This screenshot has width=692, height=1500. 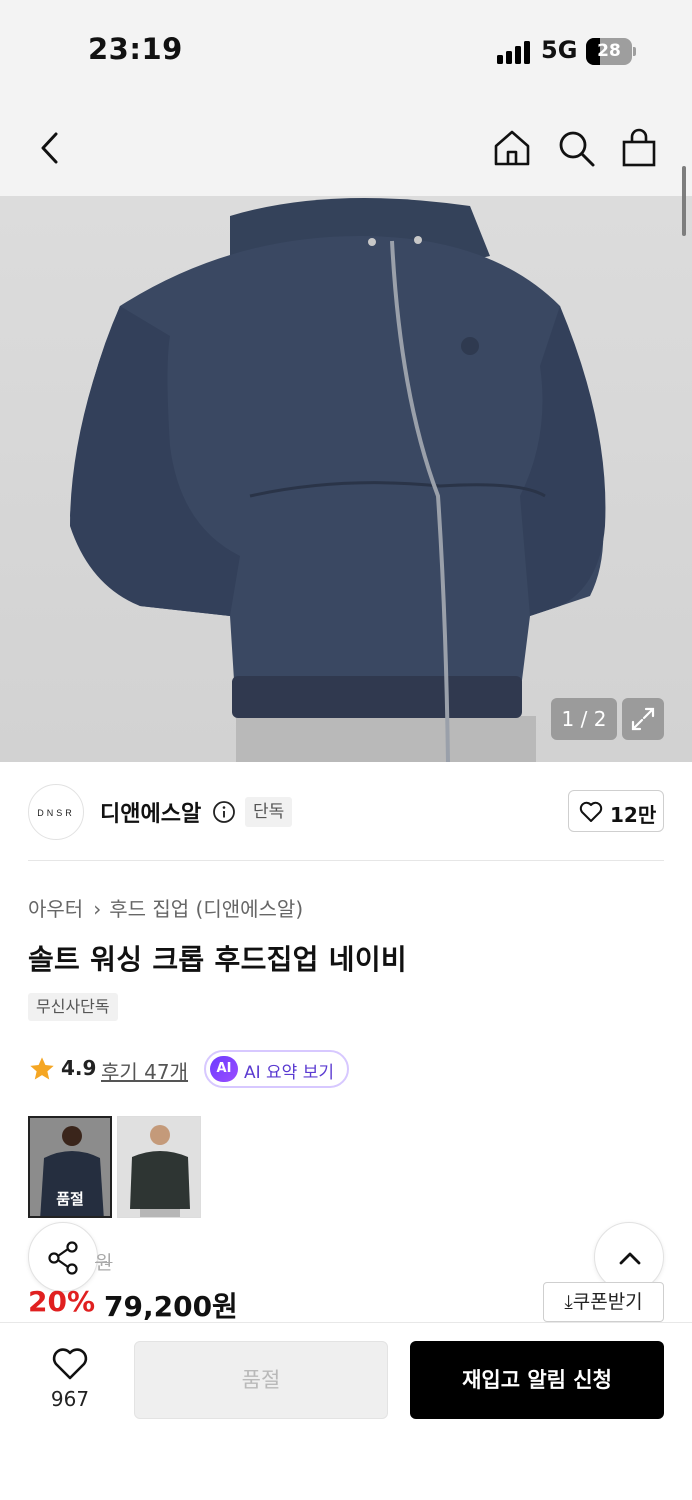 What do you see at coordinates (171, 1306) in the screenshot?
I see `sale-price: 79,200원` at bounding box center [171, 1306].